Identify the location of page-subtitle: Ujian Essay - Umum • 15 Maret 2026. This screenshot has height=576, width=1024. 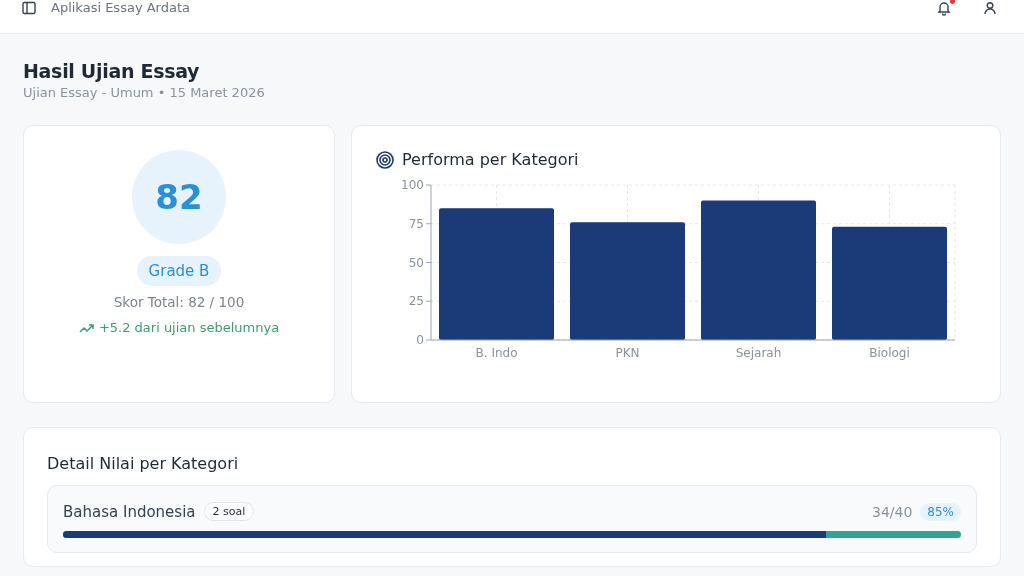
(144, 92).